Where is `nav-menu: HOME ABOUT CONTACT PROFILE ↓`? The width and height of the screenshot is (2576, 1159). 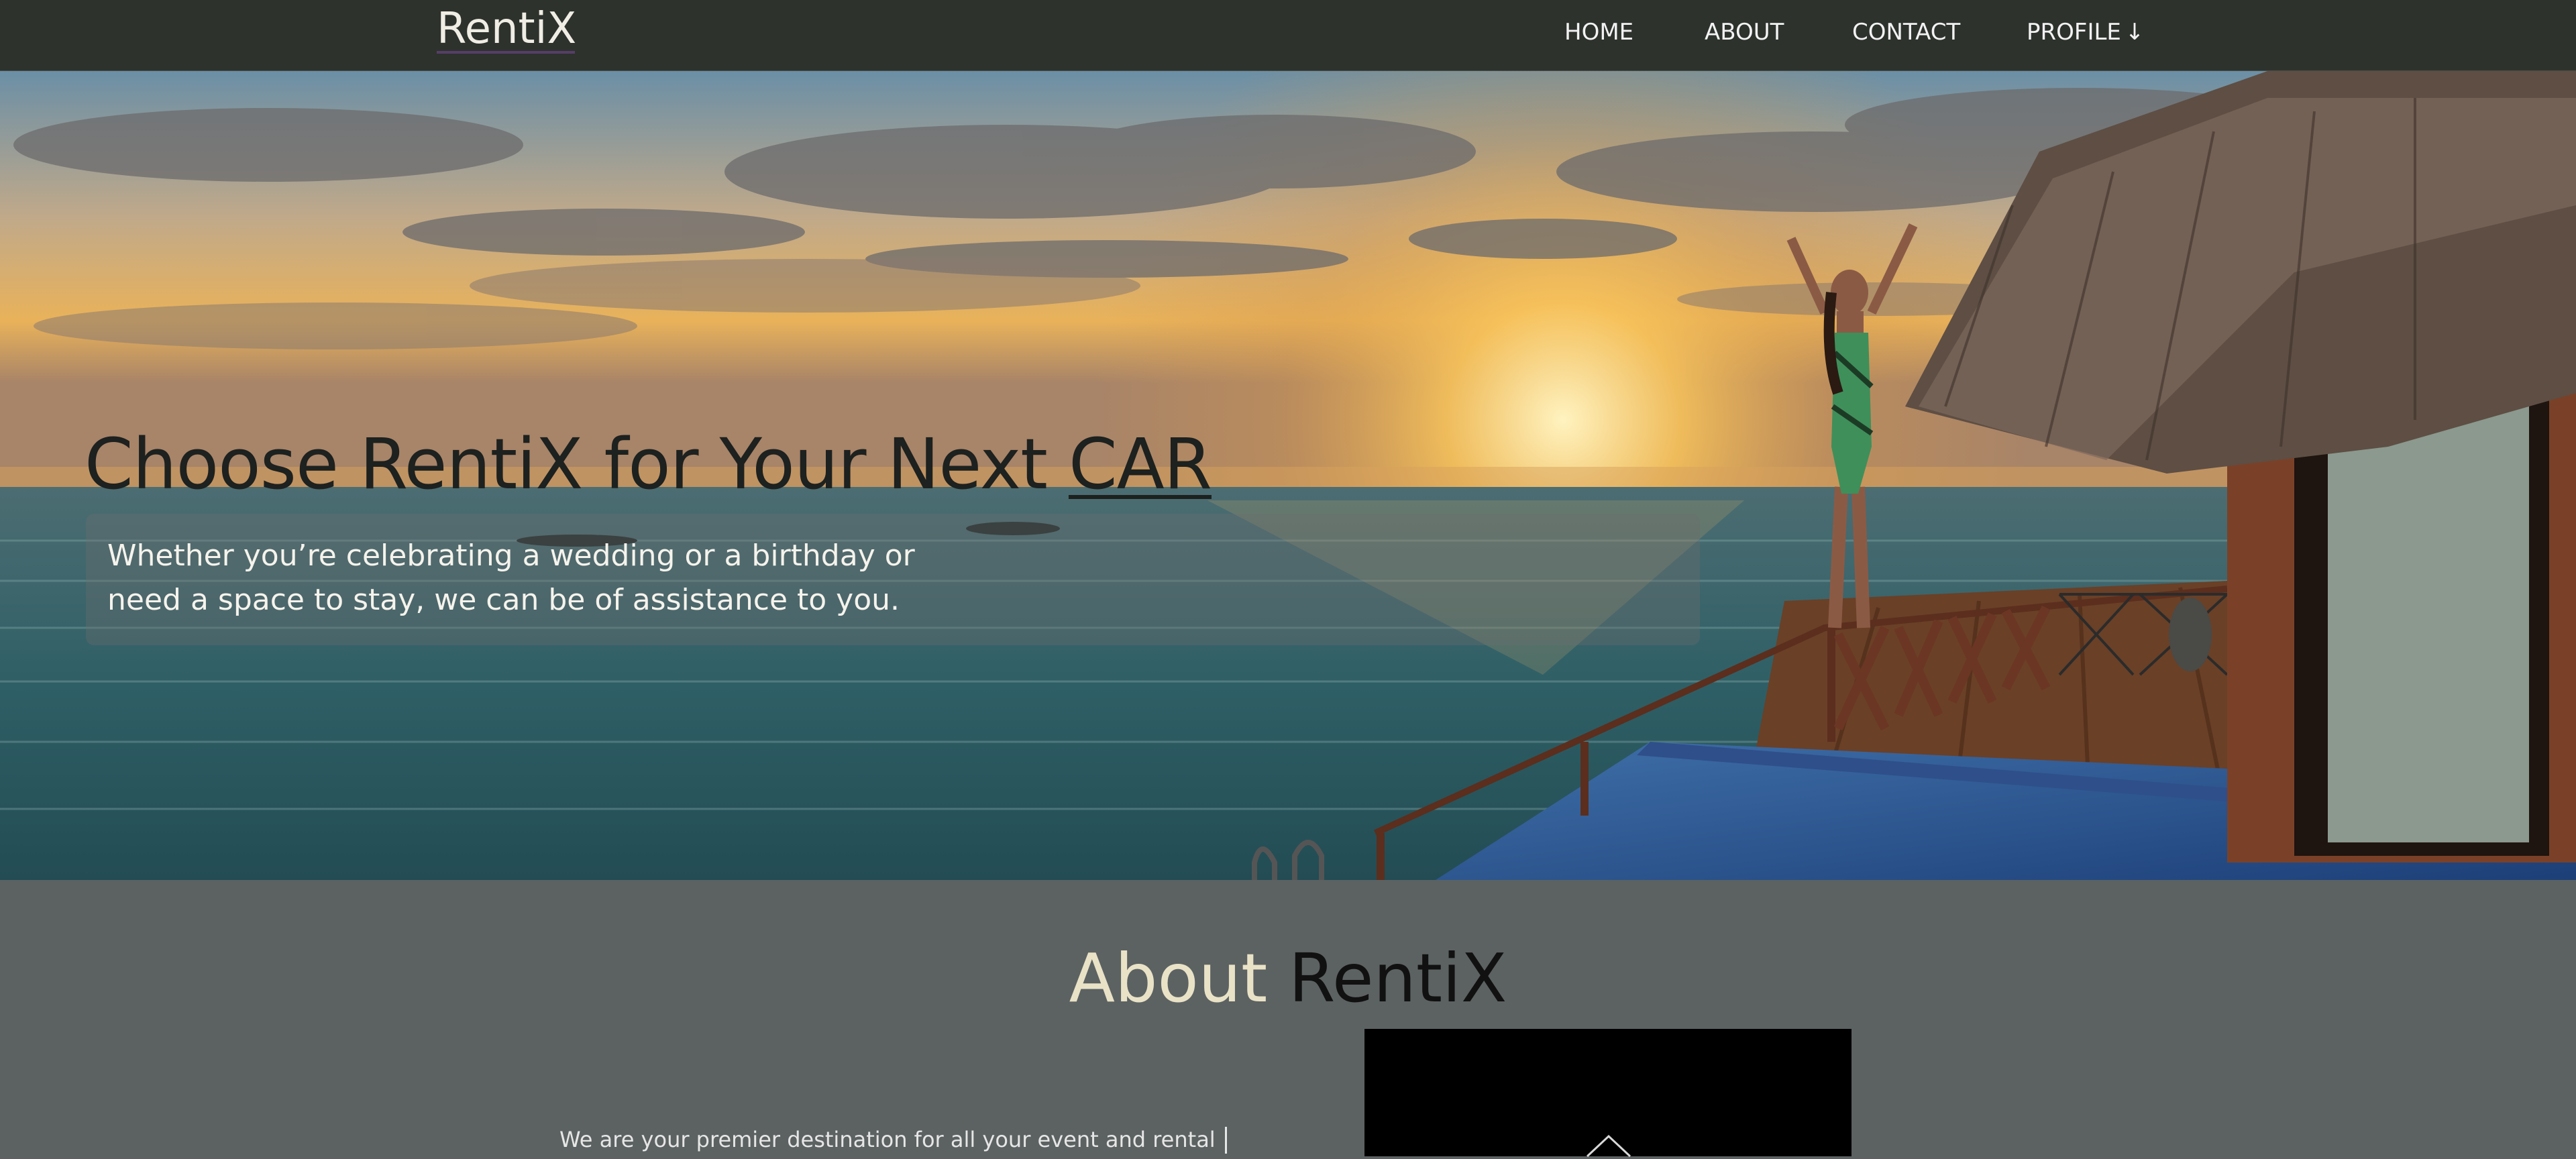
nav-menu: HOME ABOUT CONTACT PROFILE ↓ is located at coordinates (1288, 35).